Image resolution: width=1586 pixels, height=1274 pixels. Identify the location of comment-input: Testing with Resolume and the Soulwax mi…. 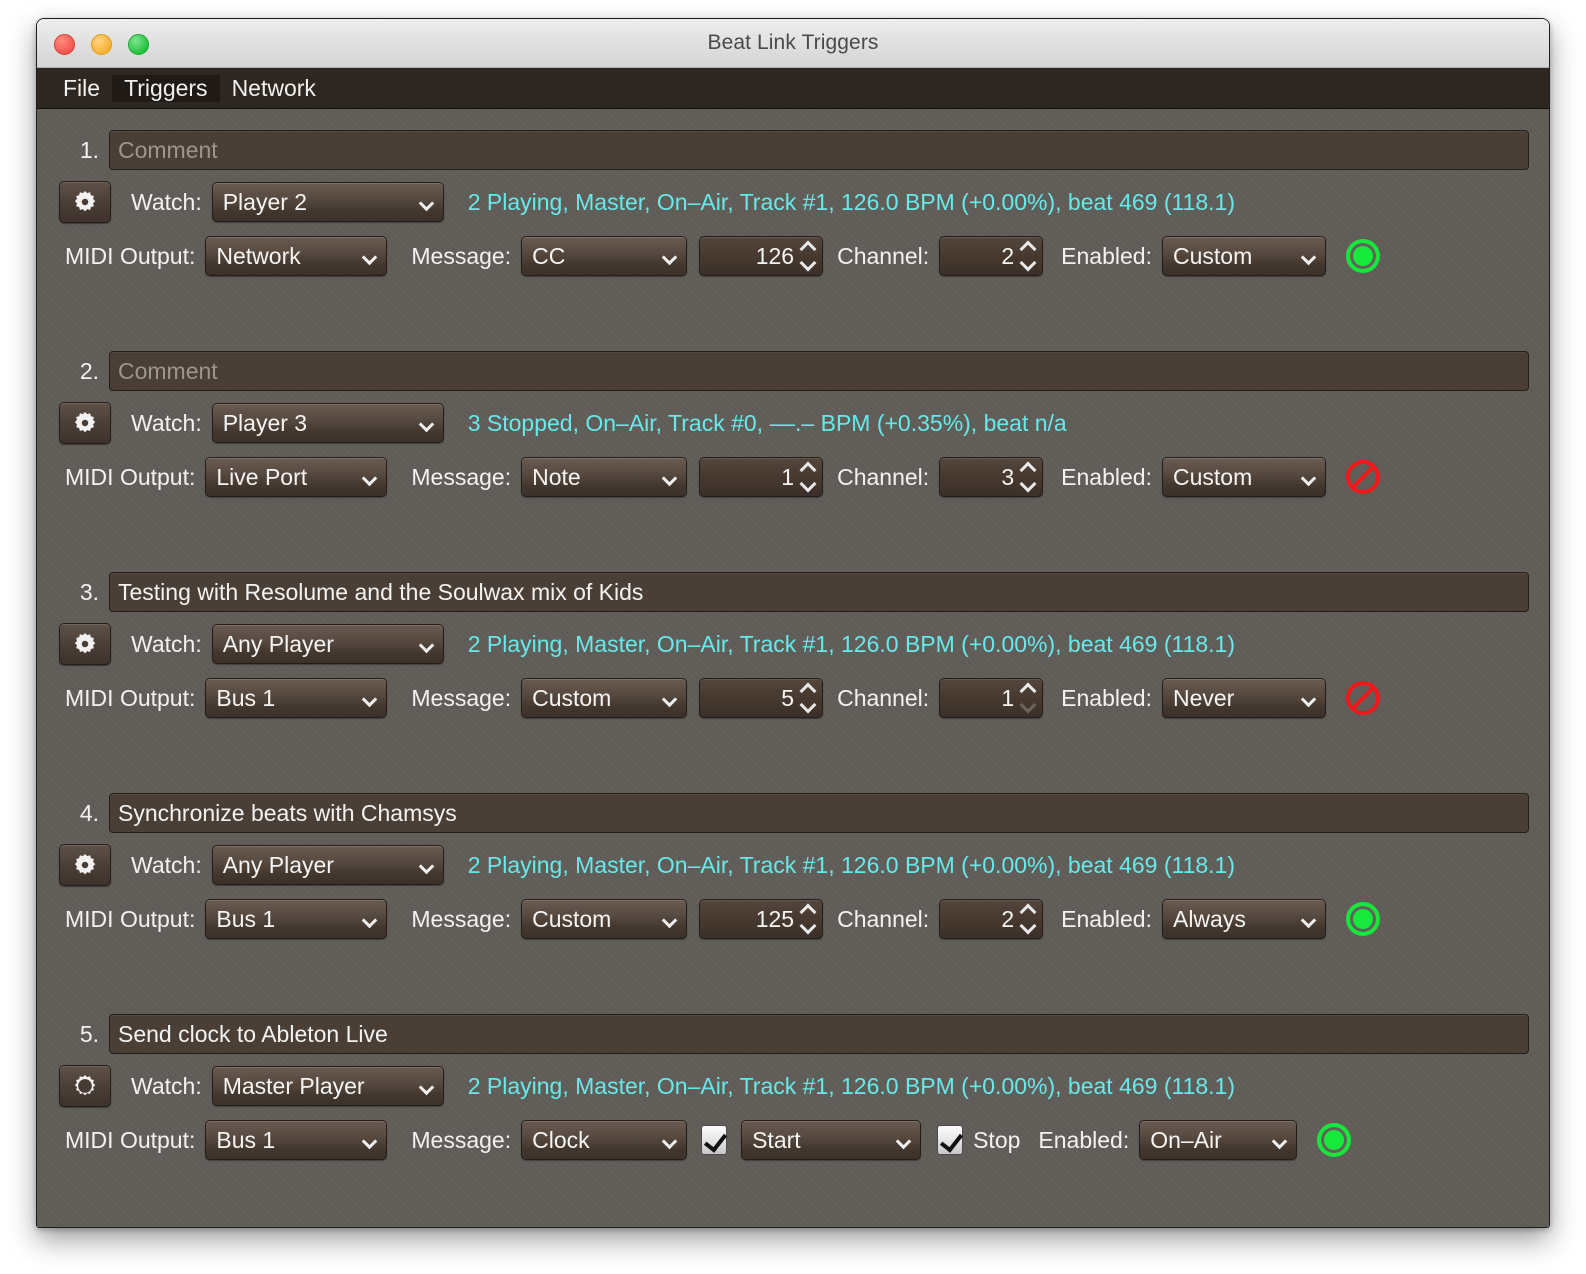
(819, 592).